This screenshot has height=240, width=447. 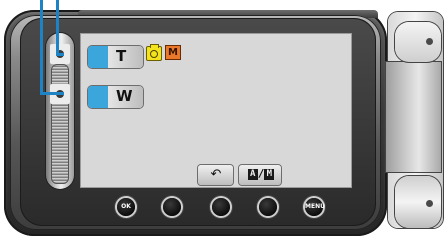 I want to click on zoom-tele-label: T, so click(x=121, y=56).